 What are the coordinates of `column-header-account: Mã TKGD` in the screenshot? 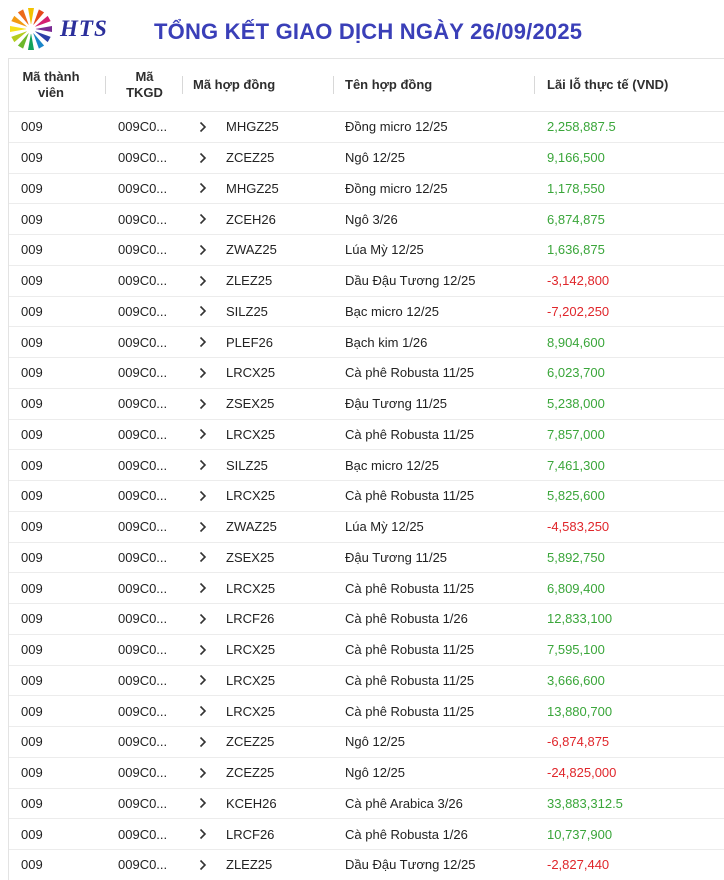 It's located at (144, 85).